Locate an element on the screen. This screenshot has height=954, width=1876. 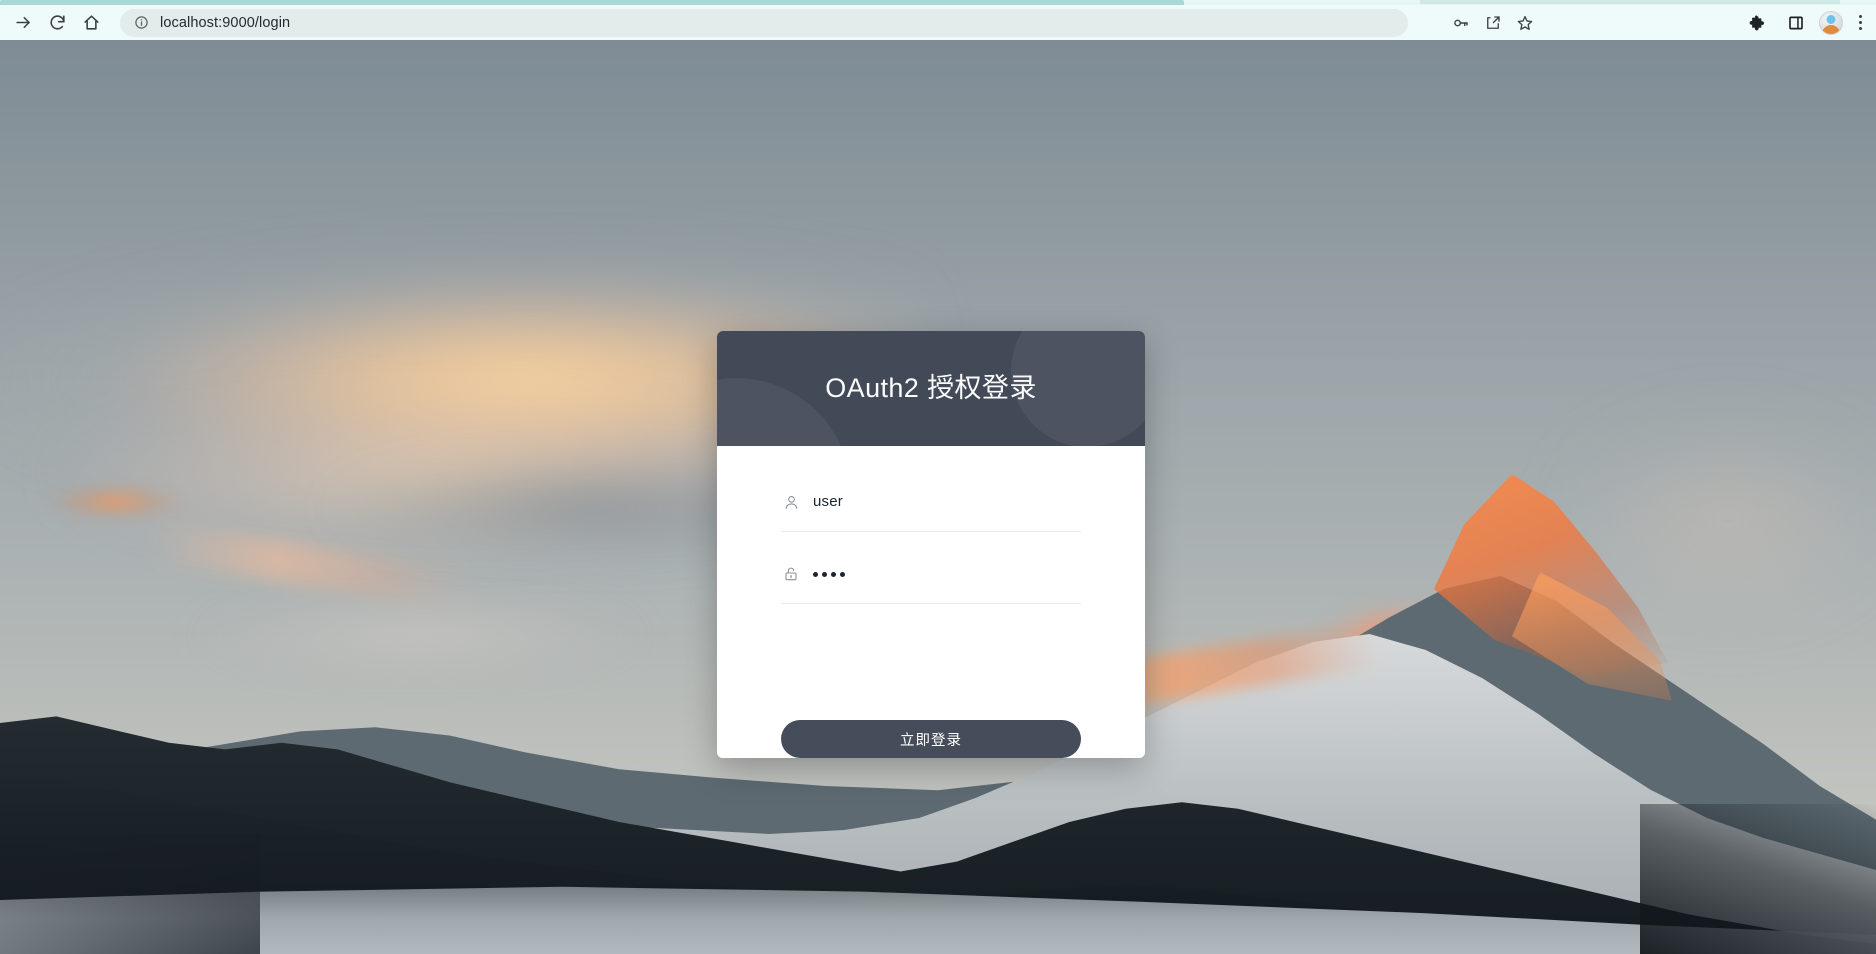
lock-icon is located at coordinates (791, 574).